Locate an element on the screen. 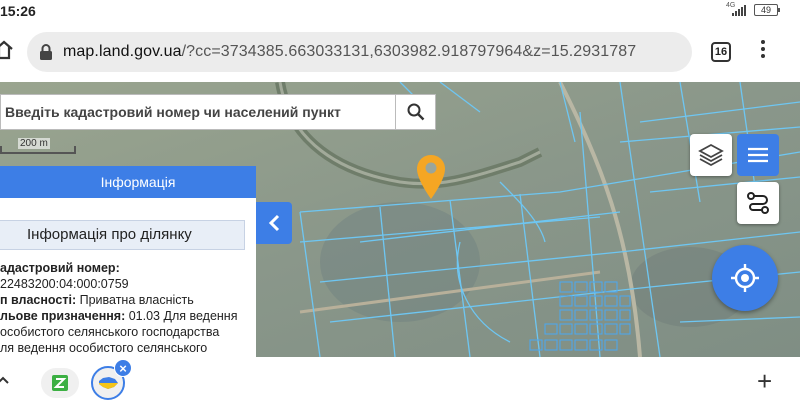 Image resolution: width=800 pixels, height=409 pixels. detail-row: ля ведення особистого селянського is located at coordinates (104, 348).